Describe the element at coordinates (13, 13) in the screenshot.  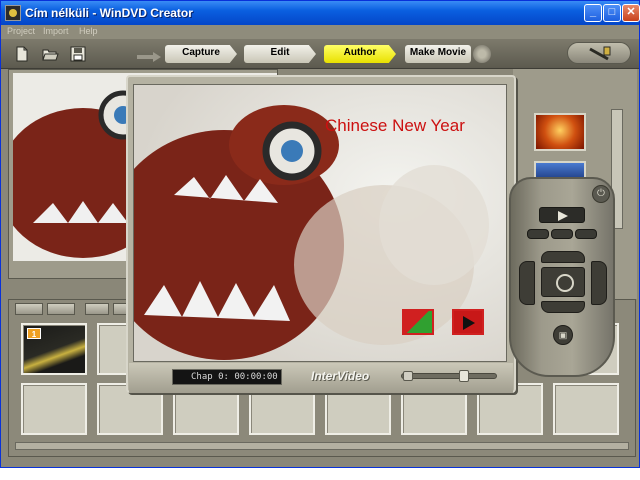
I see `app-icon` at that location.